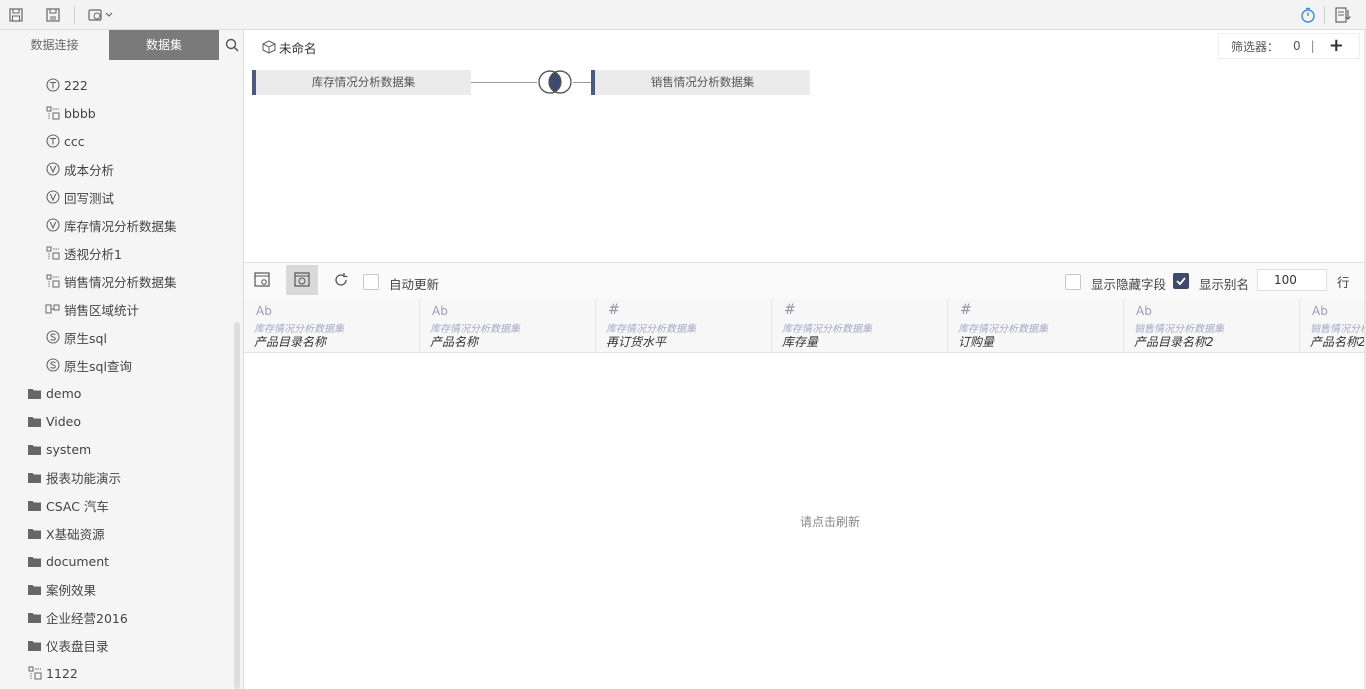 The height and width of the screenshot is (689, 1366). What do you see at coordinates (555, 83) in the screenshot?
I see `inner-join-icon` at bounding box center [555, 83].